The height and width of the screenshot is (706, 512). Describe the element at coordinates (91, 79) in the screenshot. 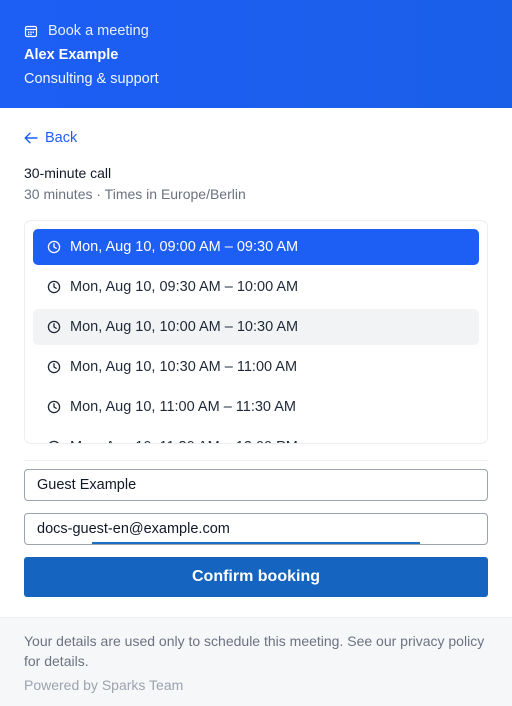

I see `host-subtitle: Consulting & support` at that location.